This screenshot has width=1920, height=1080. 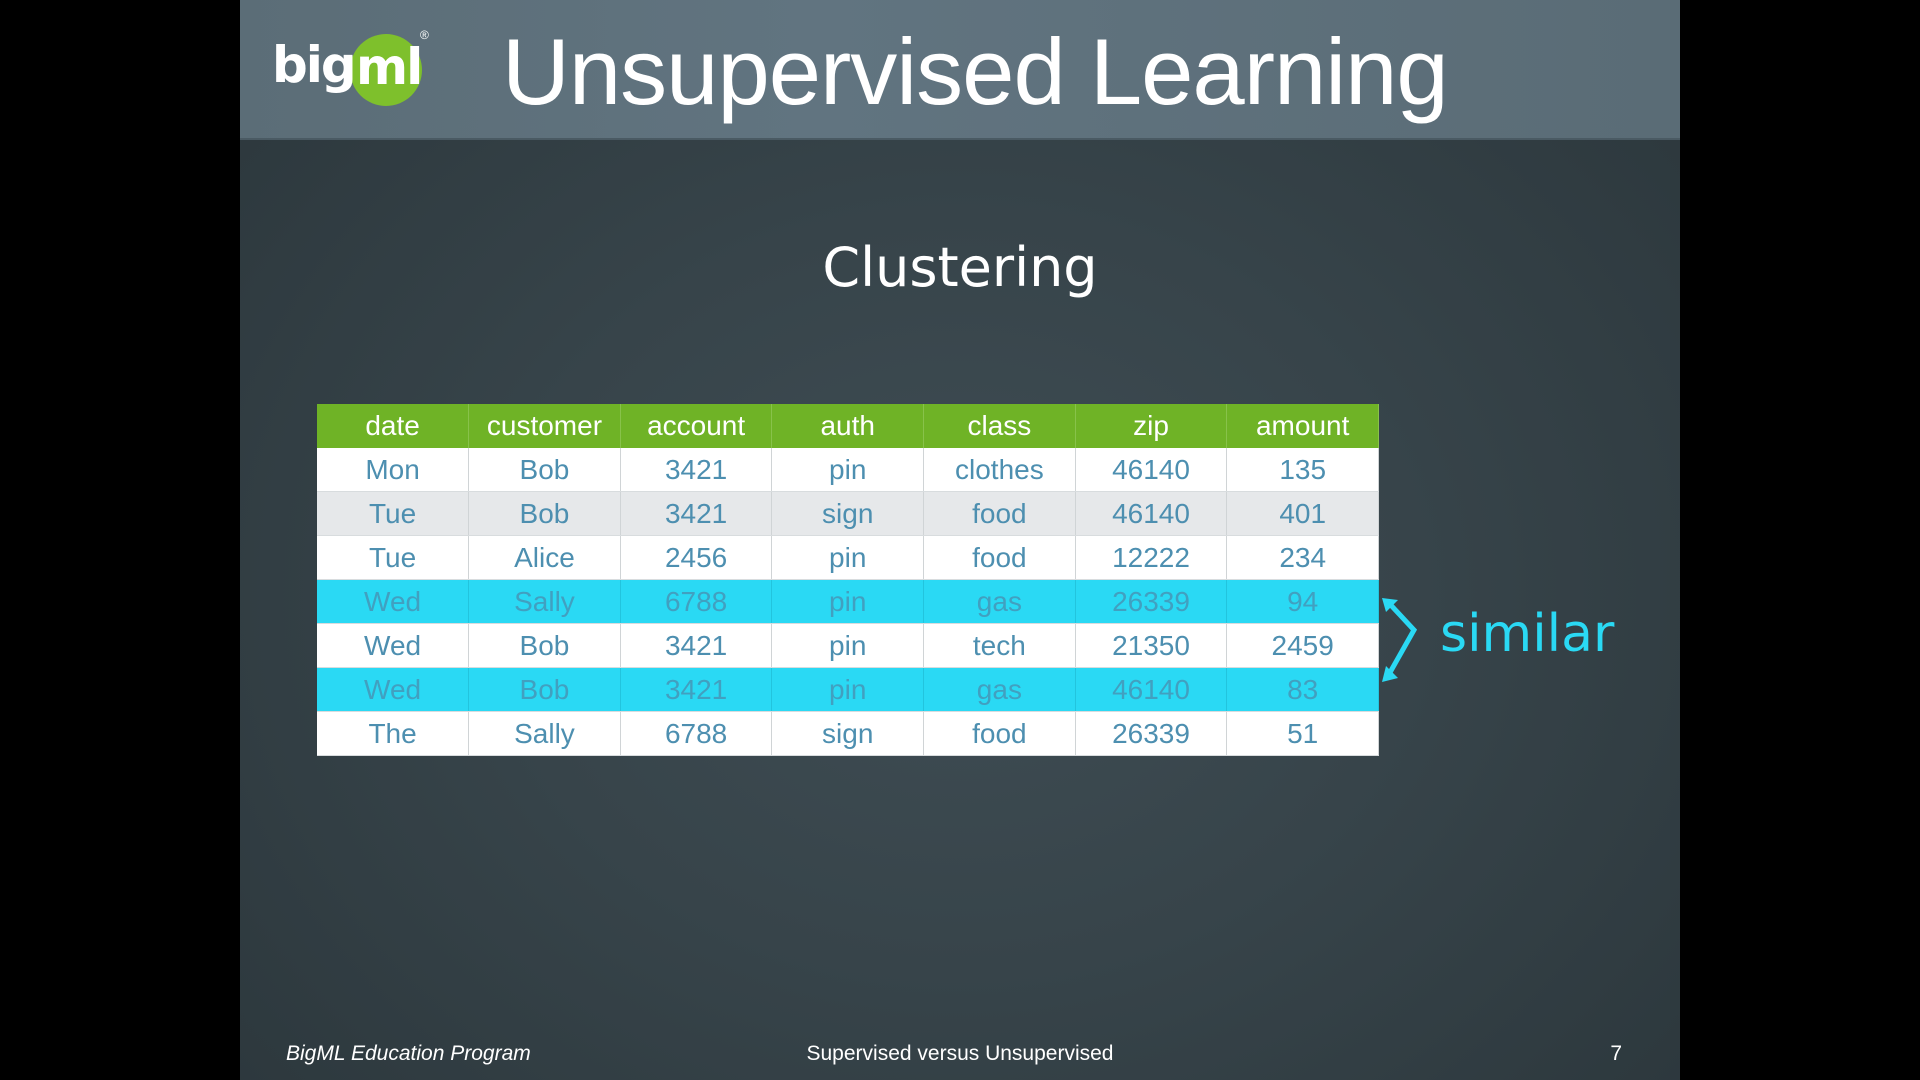 What do you see at coordinates (960, 267) in the screenshot?
I see `slide-subtitle: Clustering` at bounding box center [960, 267].